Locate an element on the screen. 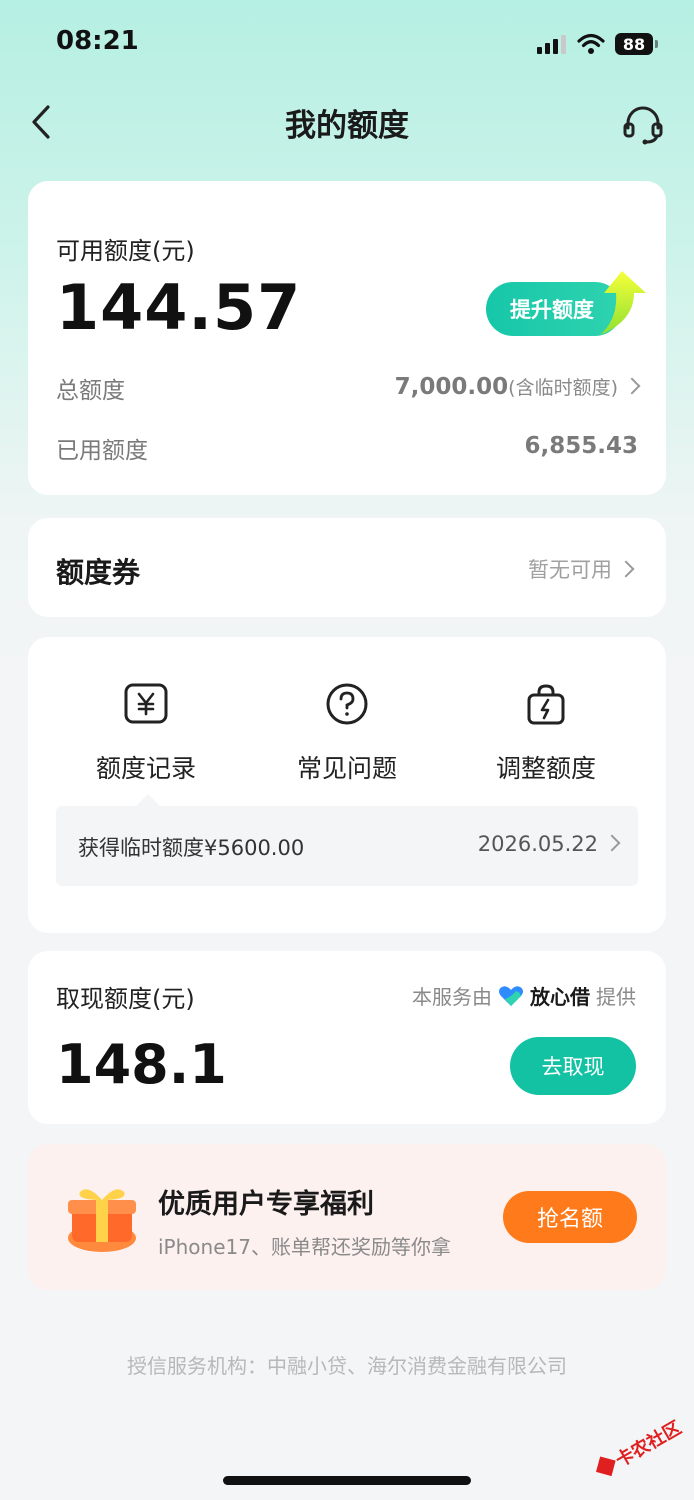 The image size is (694, 1500). available-label: 可用额度(元) is located at coordinates (125, 251).